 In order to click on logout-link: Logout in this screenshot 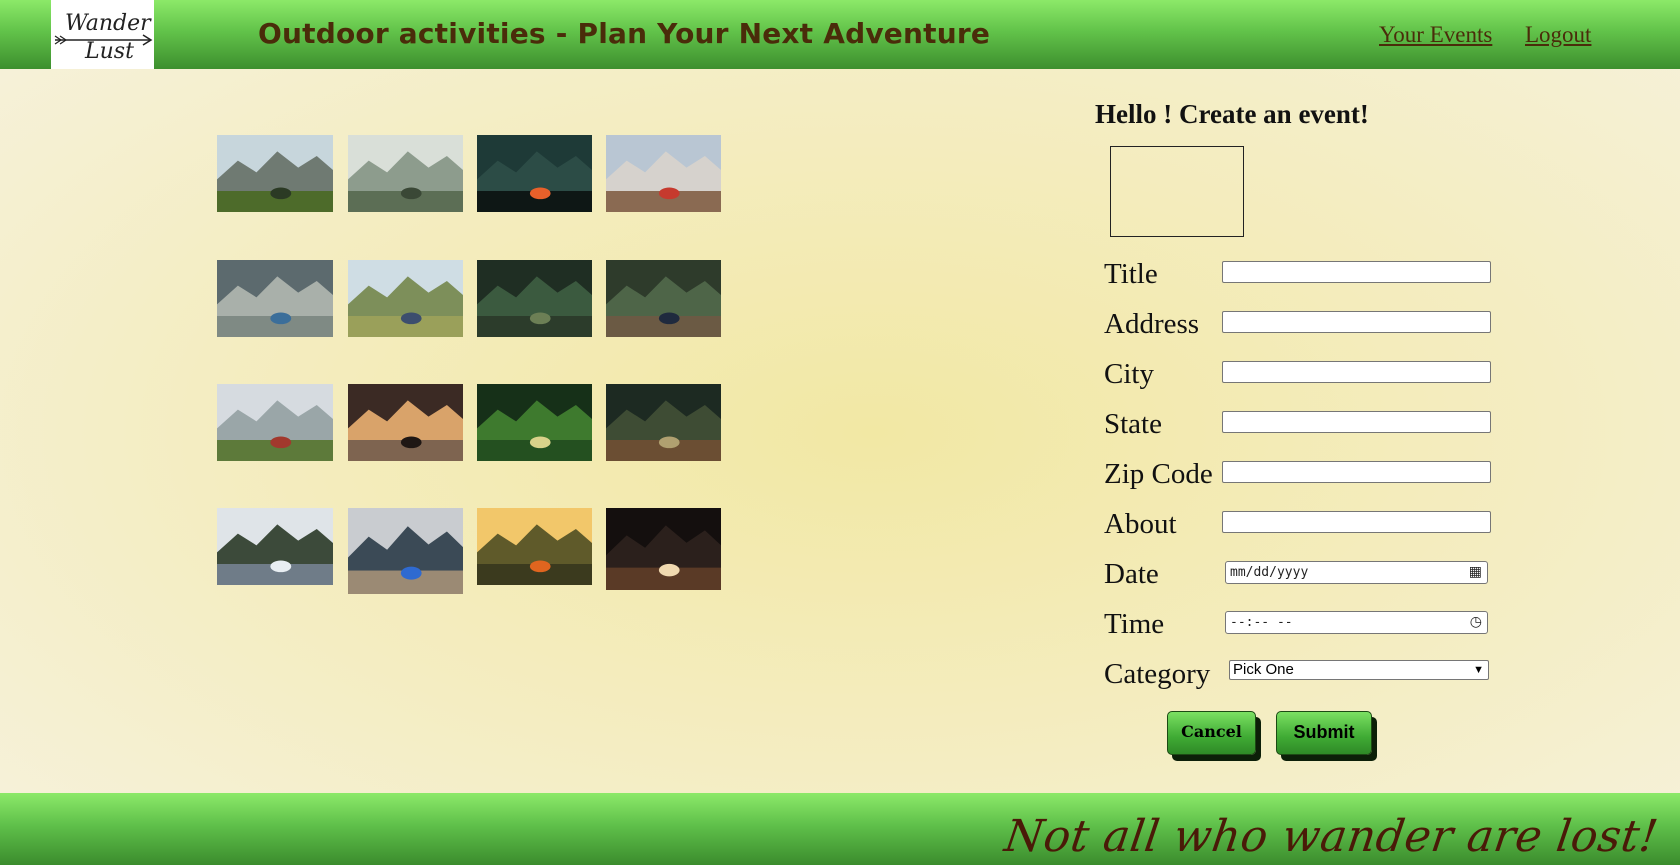, I will do `click(1558, 35)`.